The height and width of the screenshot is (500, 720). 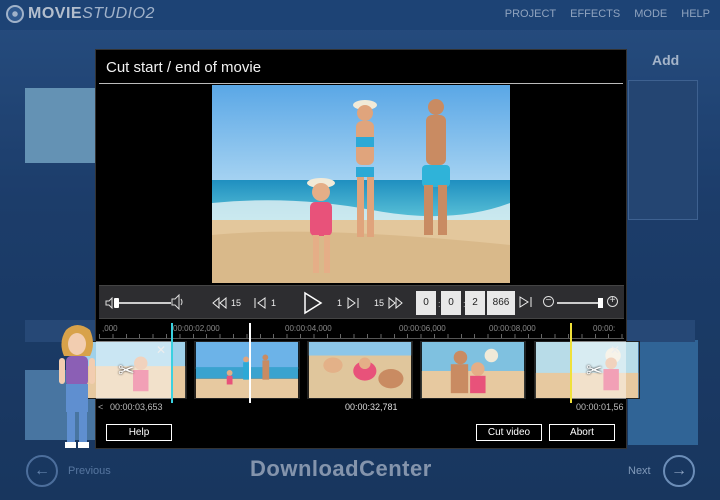 I want to click on playhead-marker, so click(x=250, y=363).